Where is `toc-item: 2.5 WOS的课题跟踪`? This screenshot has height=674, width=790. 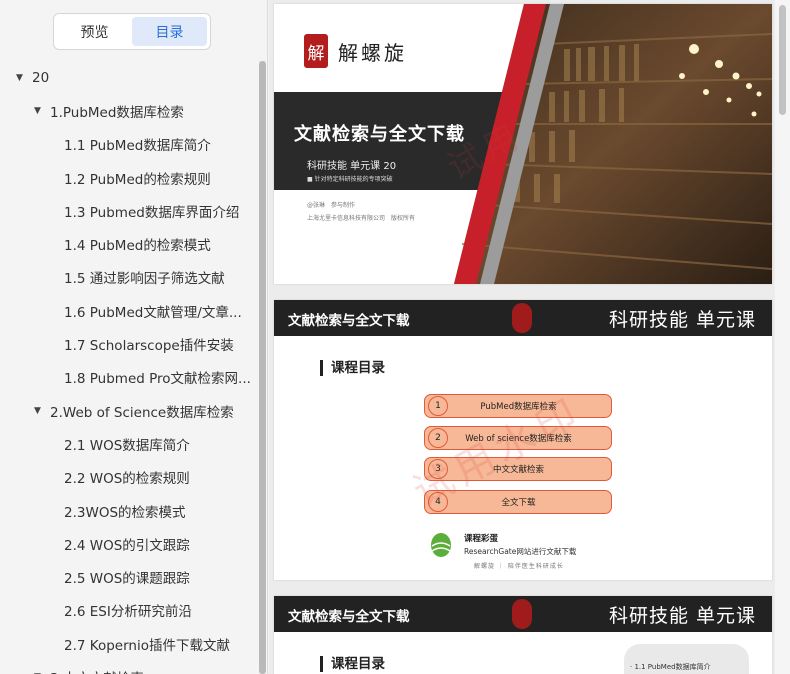 toc-item: 2.5 WOS的课题跟踪 is located at coordinates (129, 576).